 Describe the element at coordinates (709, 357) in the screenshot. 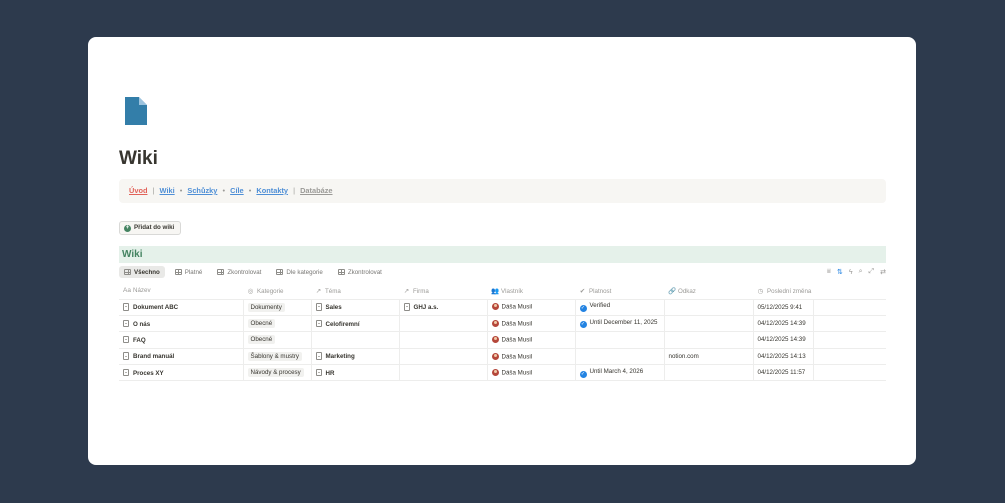

I see `cell-link: notion.com` at that location.